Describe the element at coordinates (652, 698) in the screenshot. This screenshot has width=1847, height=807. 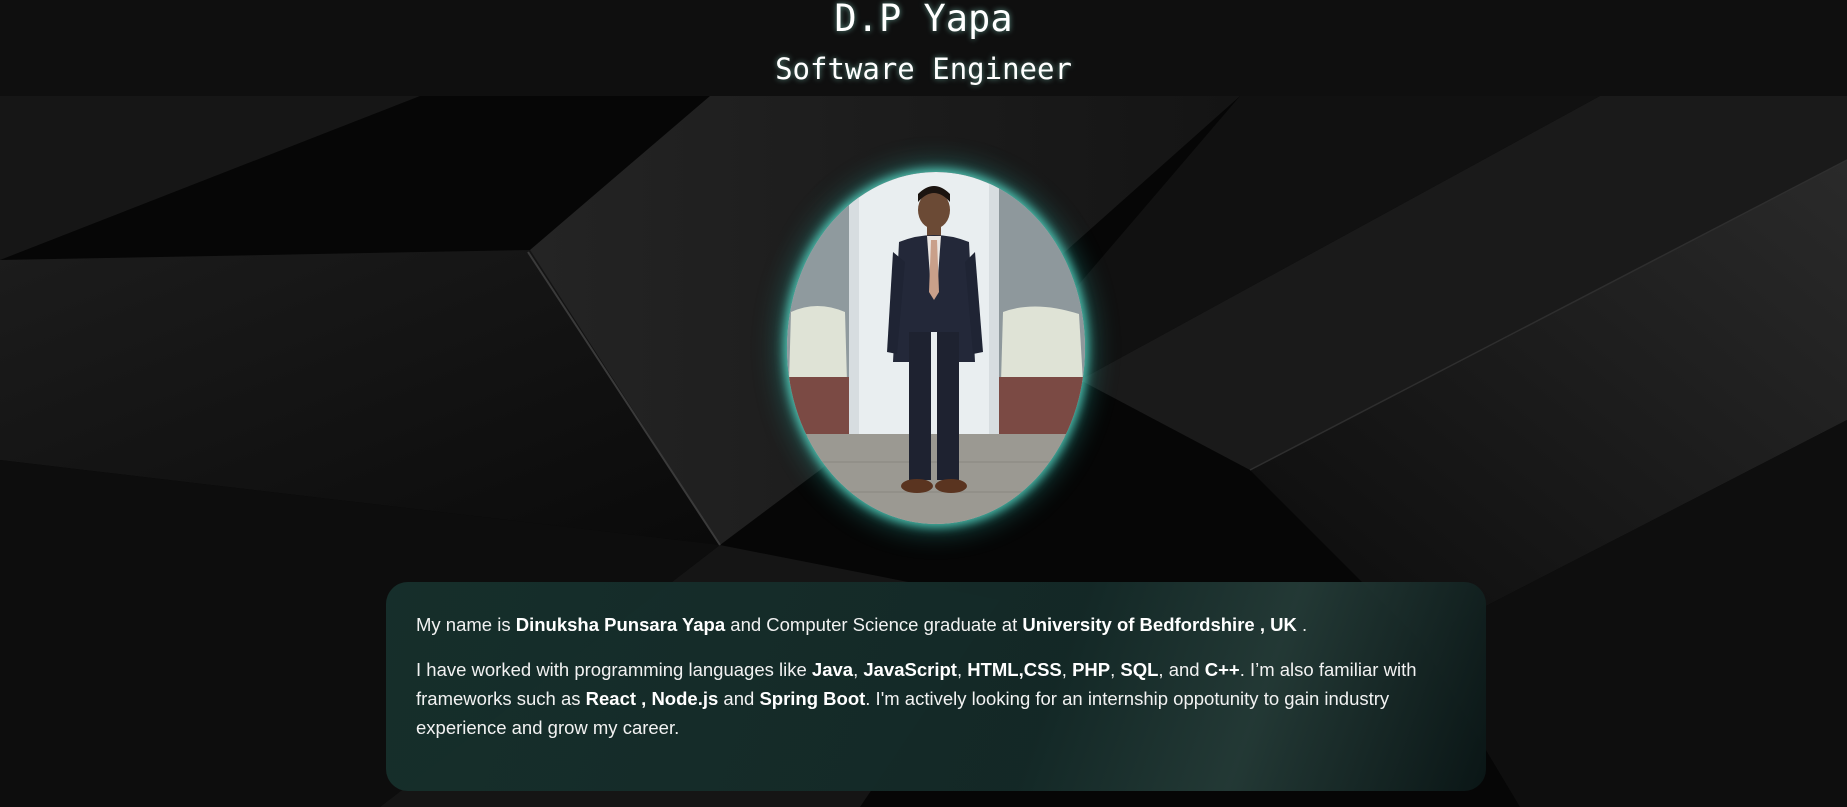
I see `framework-react-node: React , Node.js` at that location.